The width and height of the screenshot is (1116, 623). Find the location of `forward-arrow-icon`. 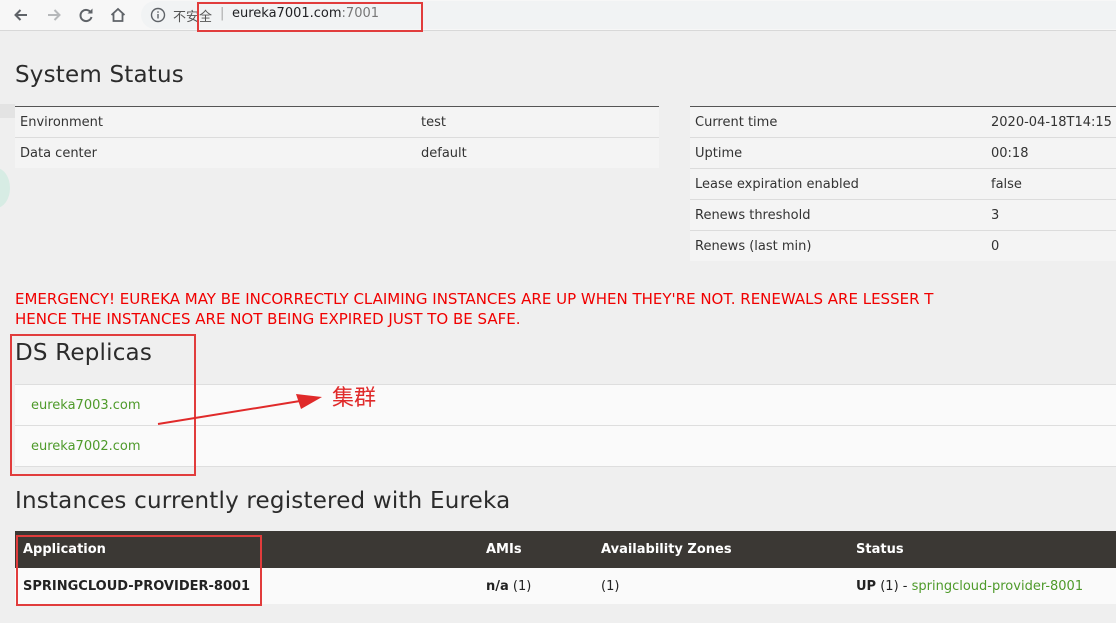

forward-arrow-icon is located at coordinates (54, 15).